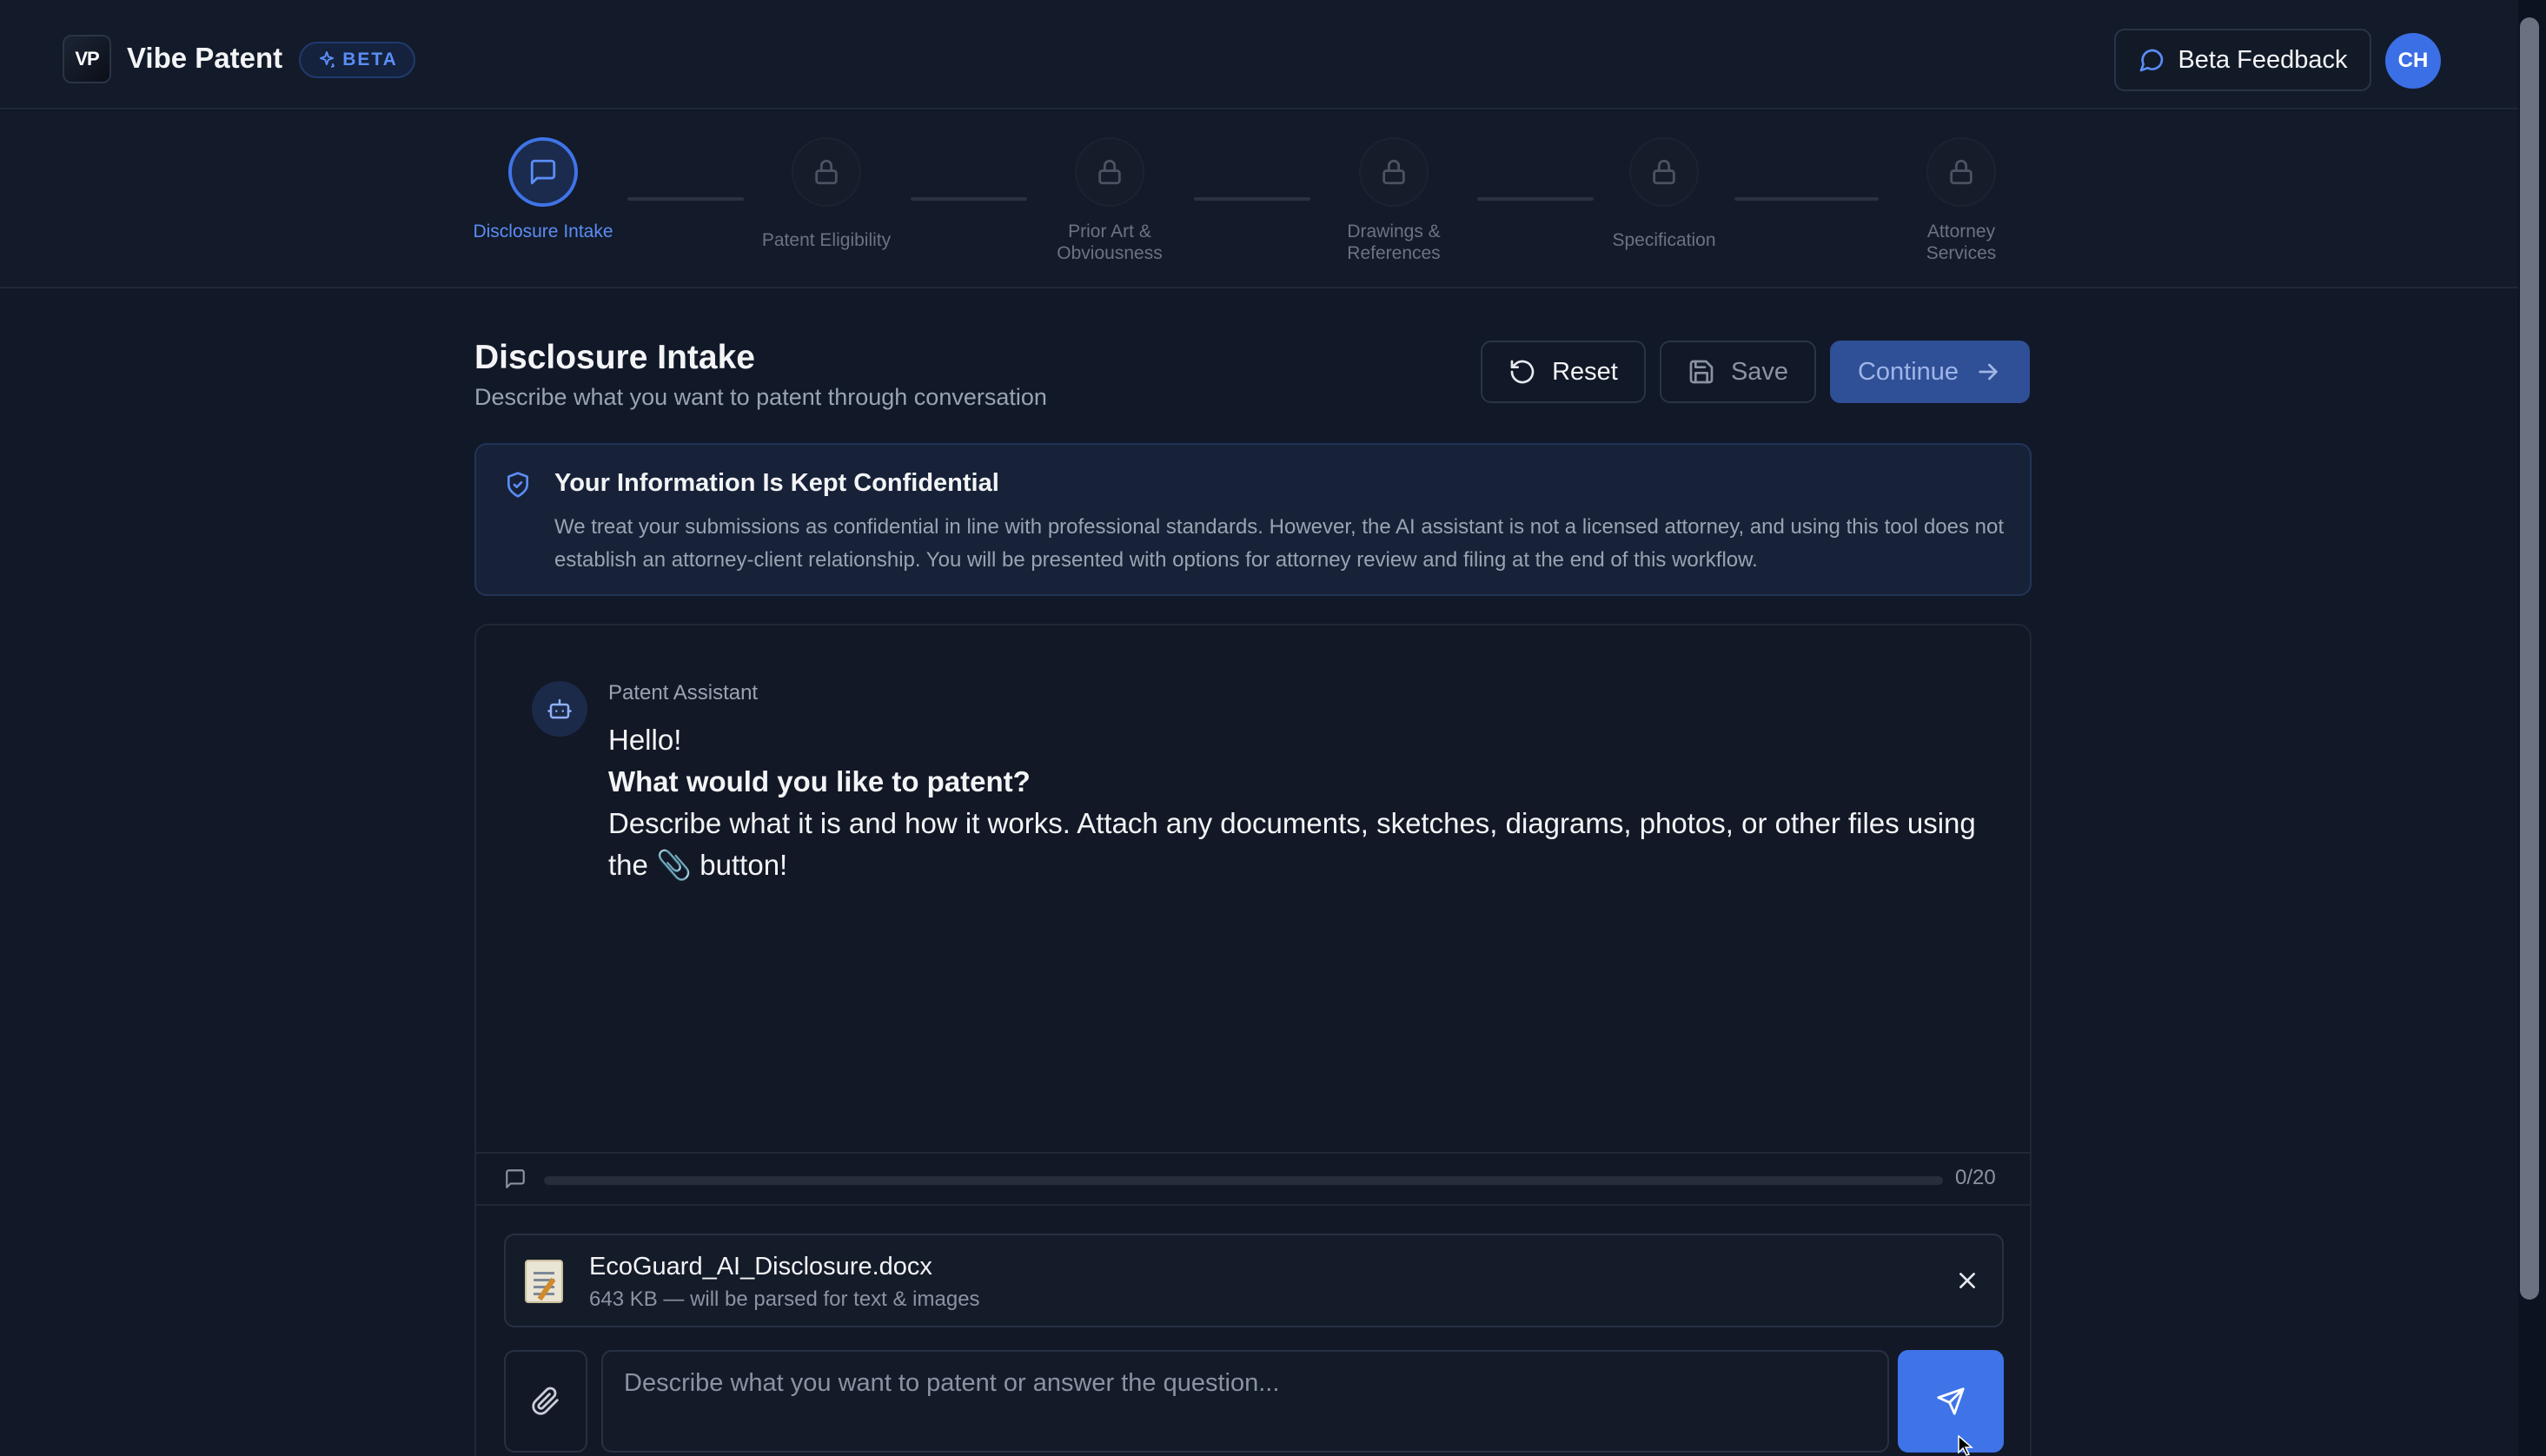 The width and height of the screenshot is (2546, 1456). What do you see at coordinates (328, 59) in the screenshot?
I see `sparkle-icon` at bounding box center [328, 59].